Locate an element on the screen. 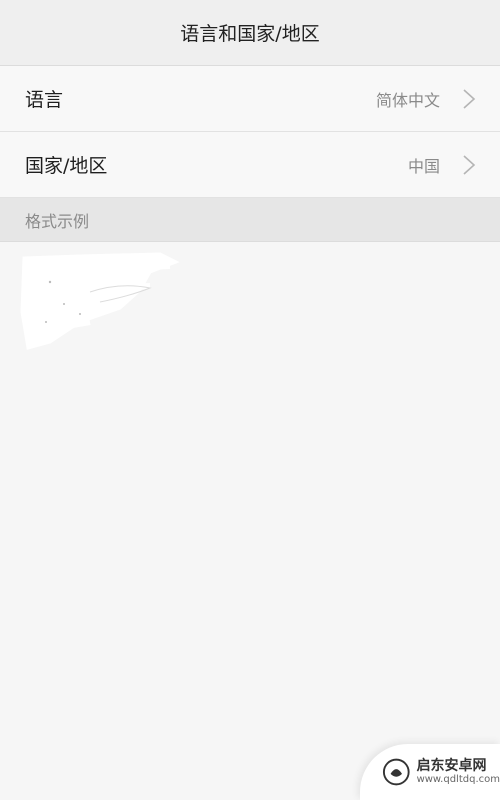  watermark-text: 启东安卓网 www.qdltdq.com is located at coordinates (458, 771).